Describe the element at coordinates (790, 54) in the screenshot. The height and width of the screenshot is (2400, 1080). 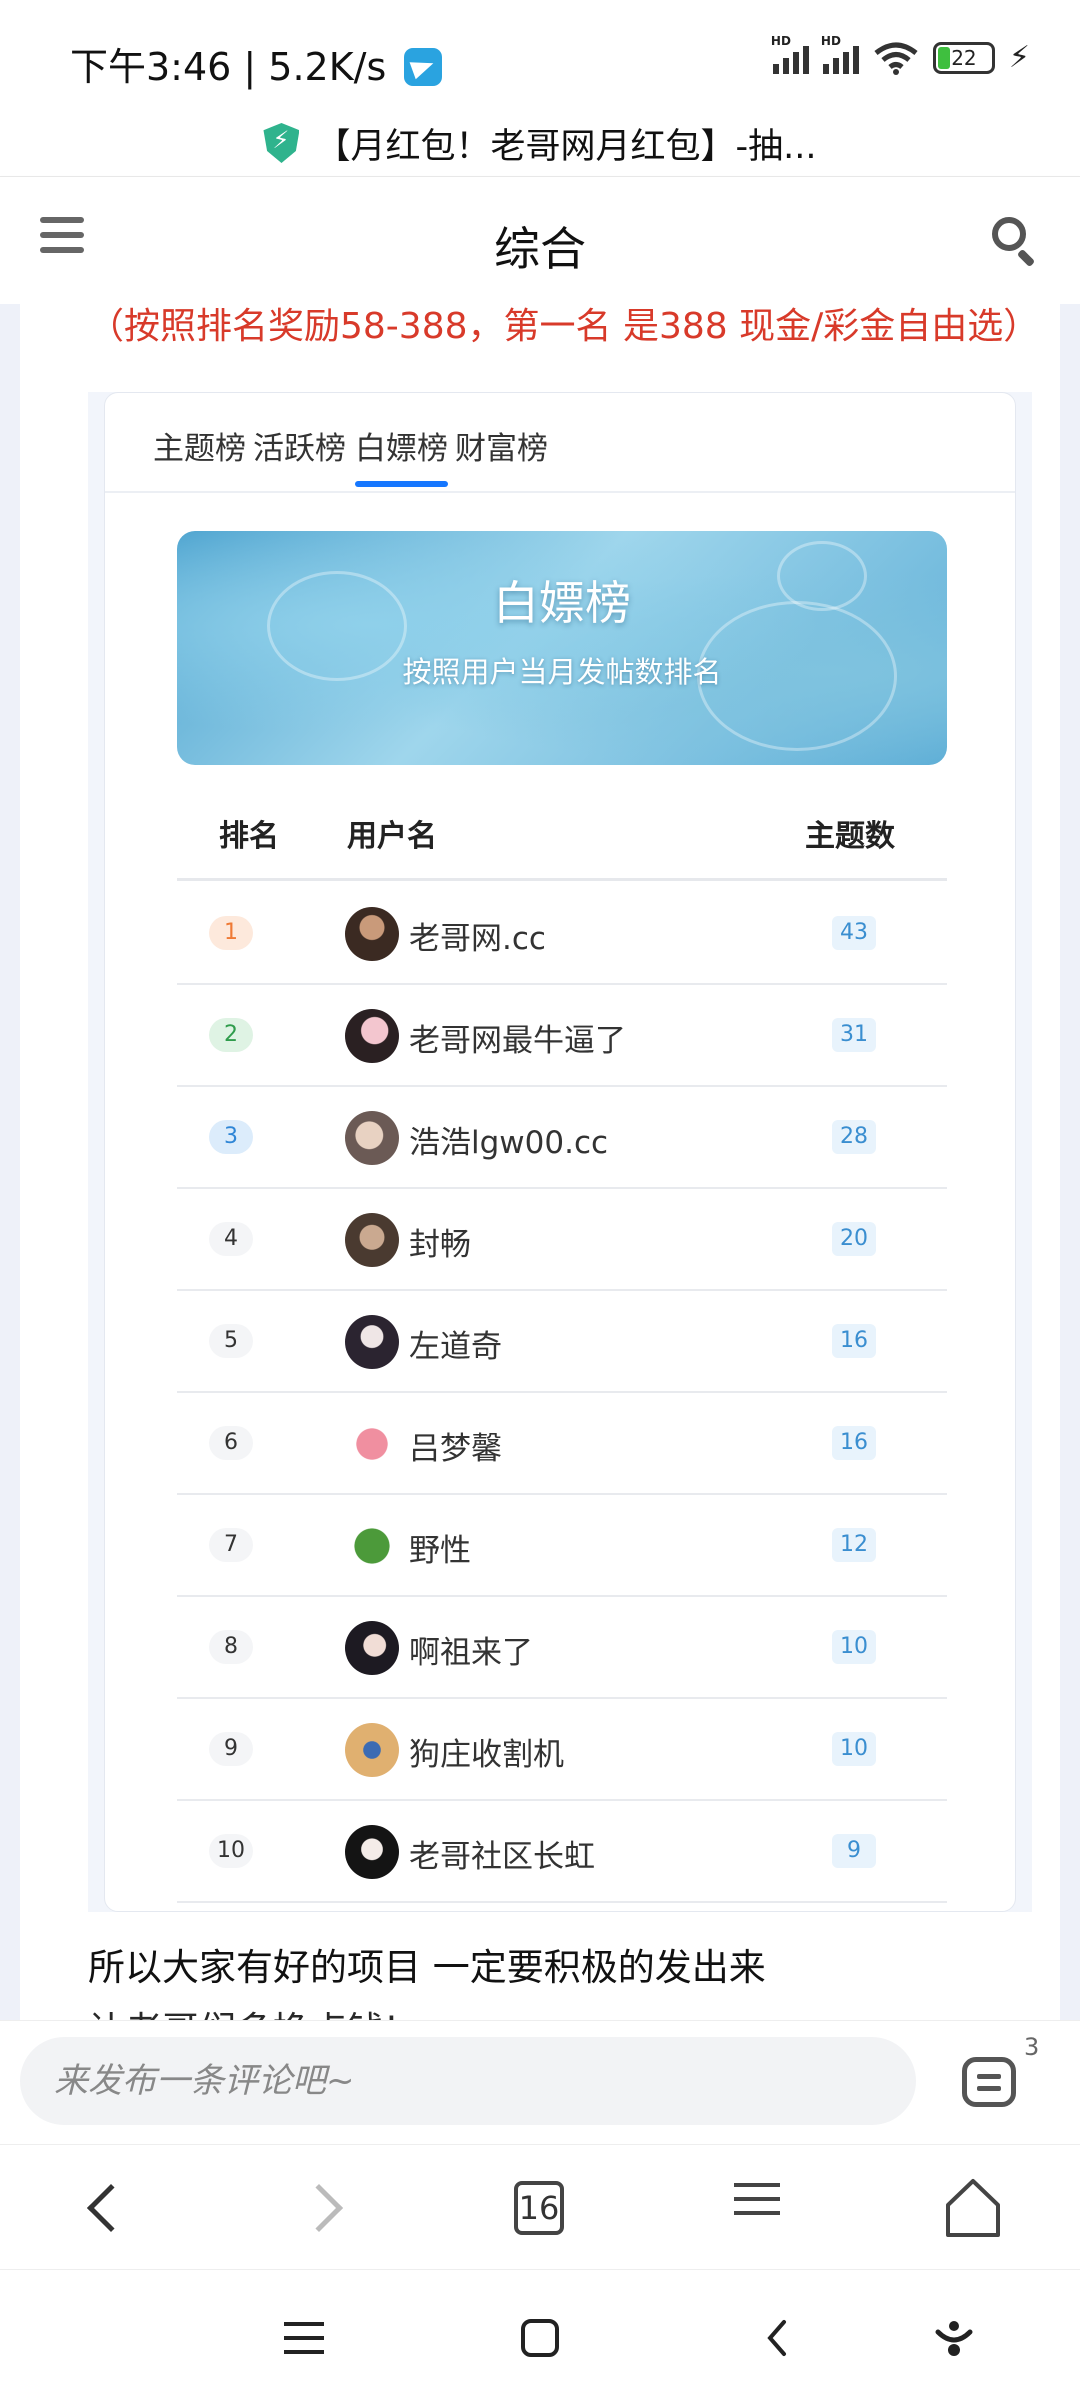
I see `signal-icon: HD` at that location.